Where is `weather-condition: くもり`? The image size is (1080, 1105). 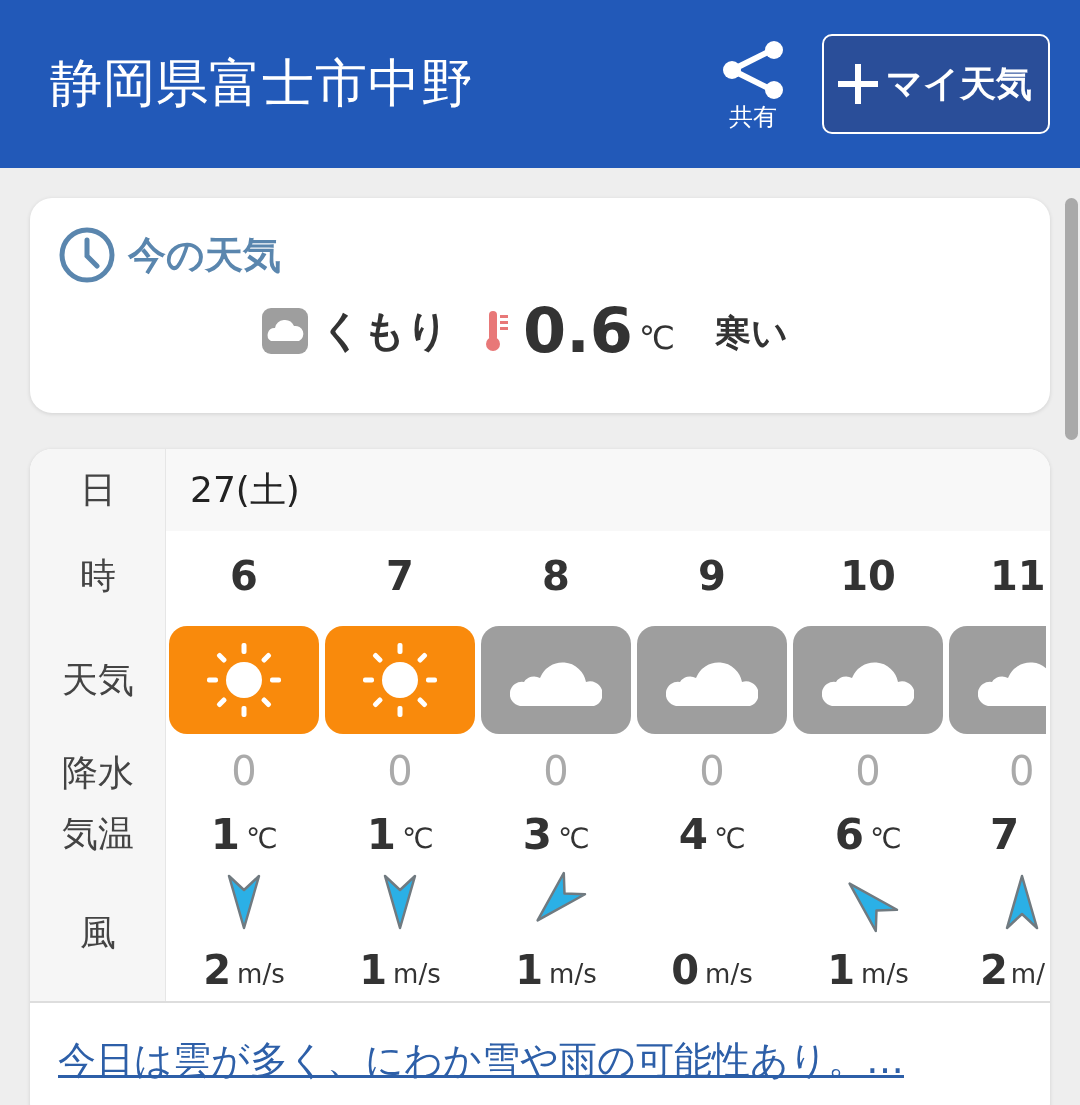 weather-condition: くもり is located at coordinates (385, 330).